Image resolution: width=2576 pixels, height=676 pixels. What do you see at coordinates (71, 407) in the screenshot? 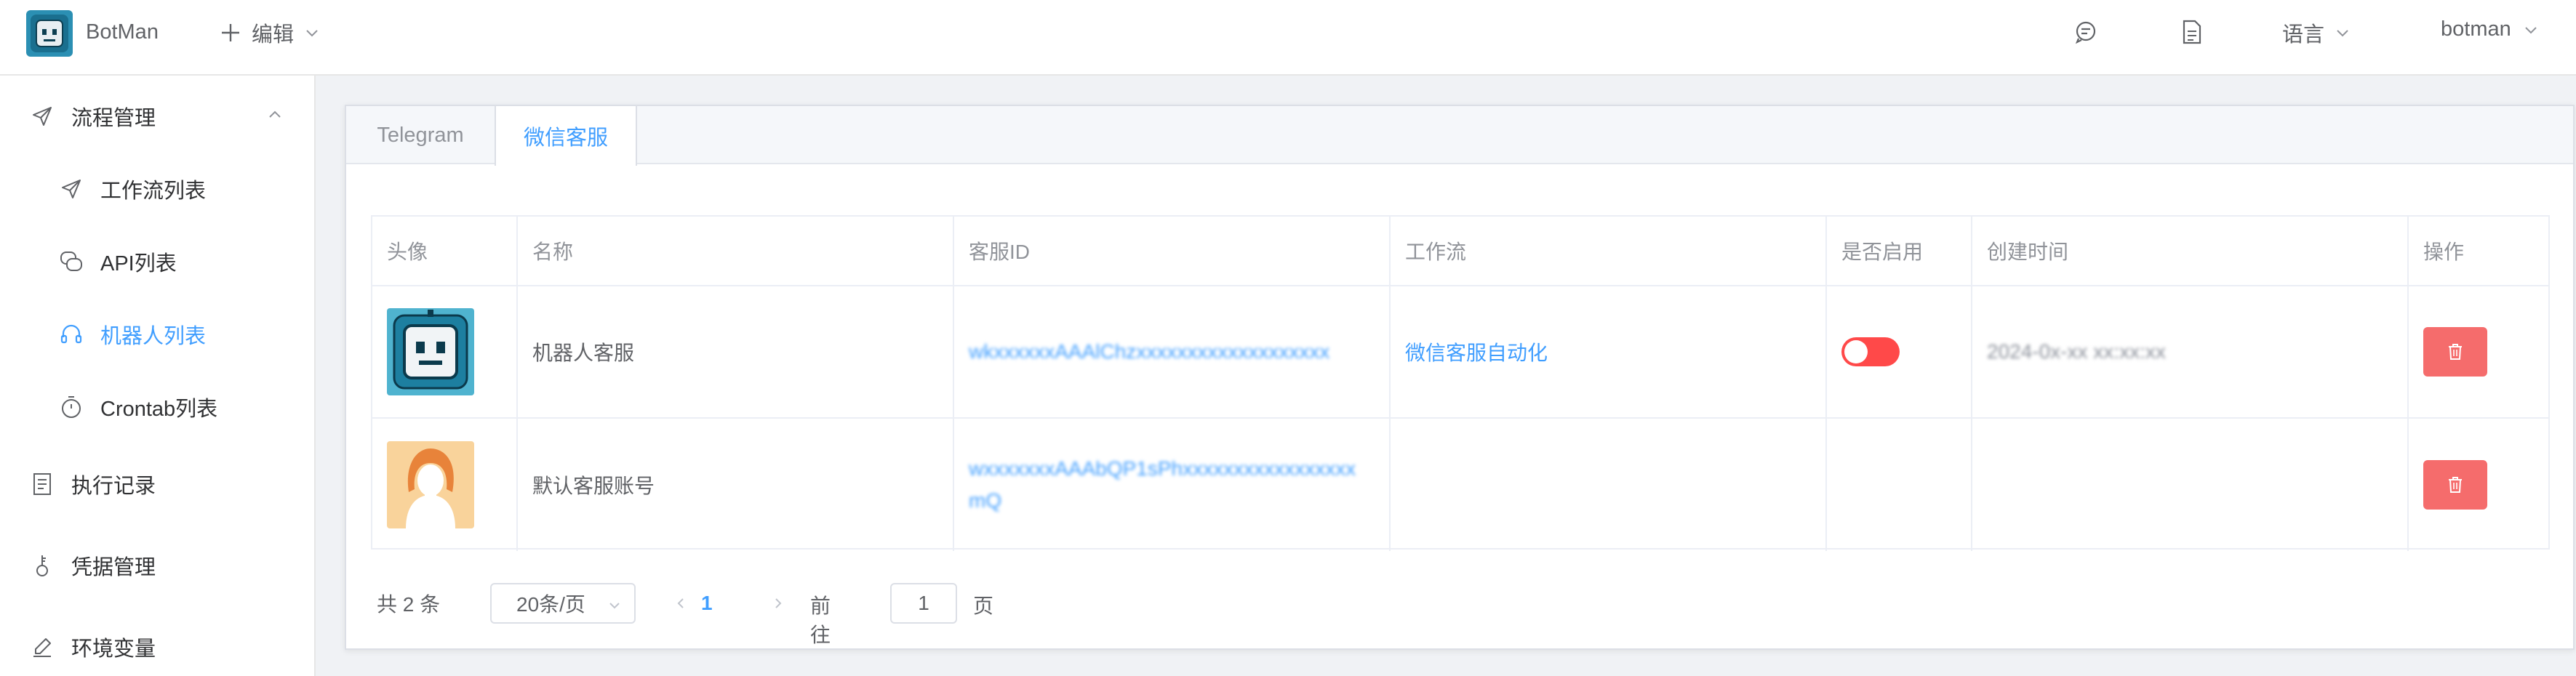
I see `stopwatch-icon` at bounding box center [71, 407].